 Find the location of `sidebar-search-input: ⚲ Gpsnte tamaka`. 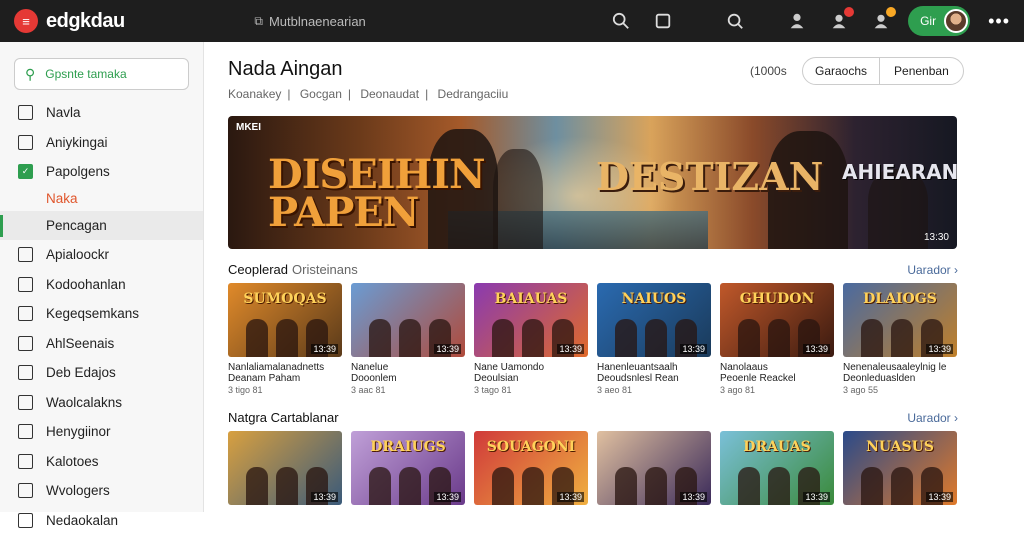

sidebar-search-input: ⚲ Gpsnte tamaka is located at coordinates (101, 74).